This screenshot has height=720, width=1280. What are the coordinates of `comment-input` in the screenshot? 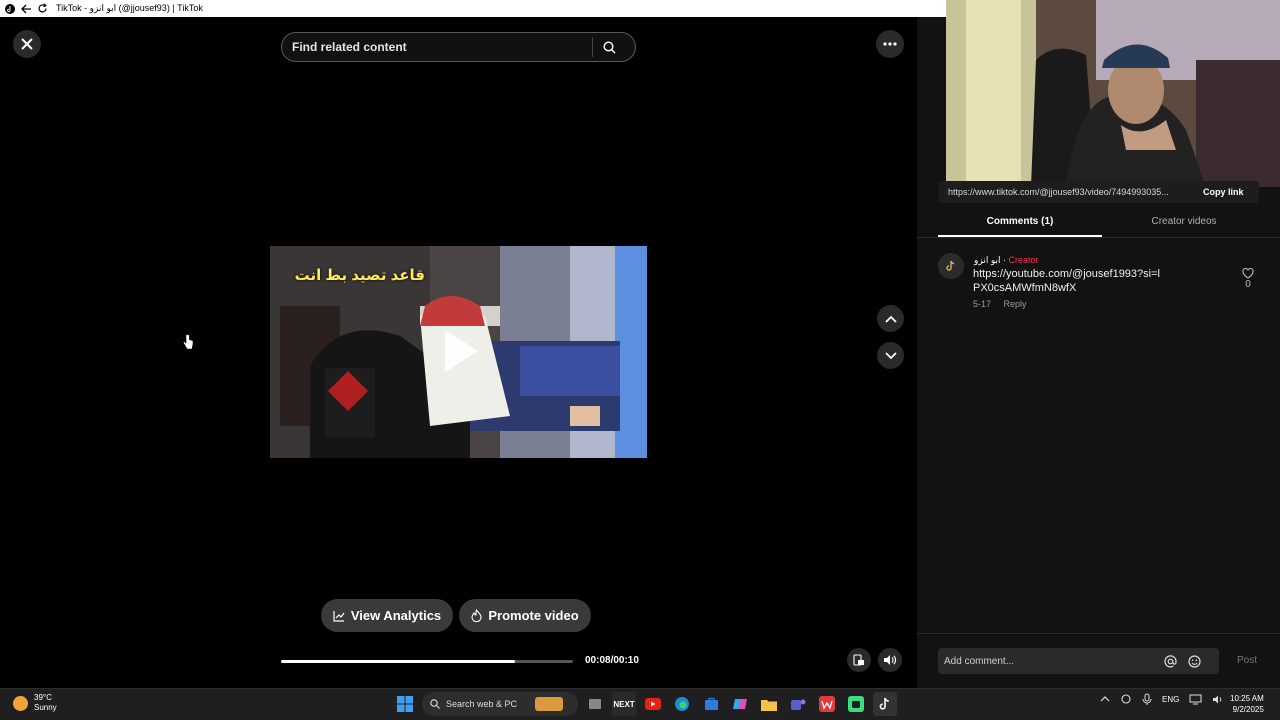 It's located at (1048, 661).